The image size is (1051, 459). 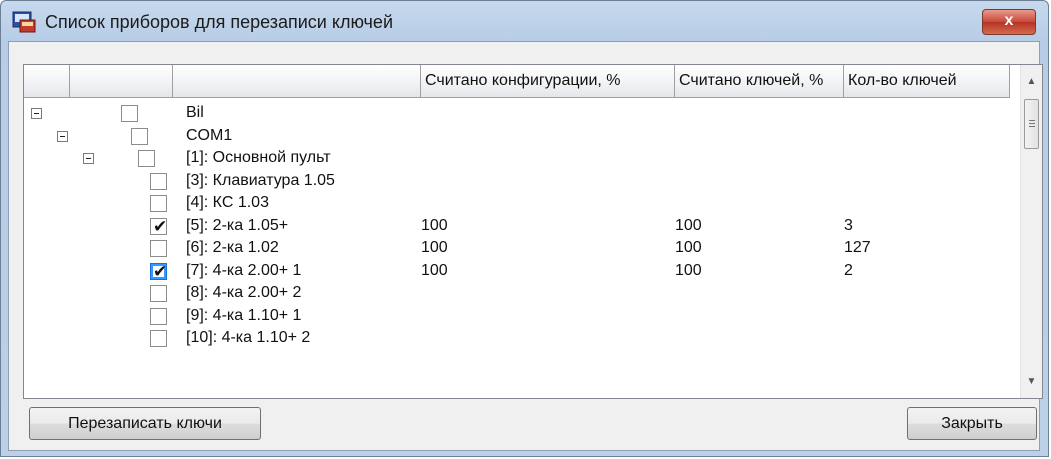 I want to click on table-row: ✔ [5]: 2-ка 1.05+ 100 100 3, so click(x=519, y=227).